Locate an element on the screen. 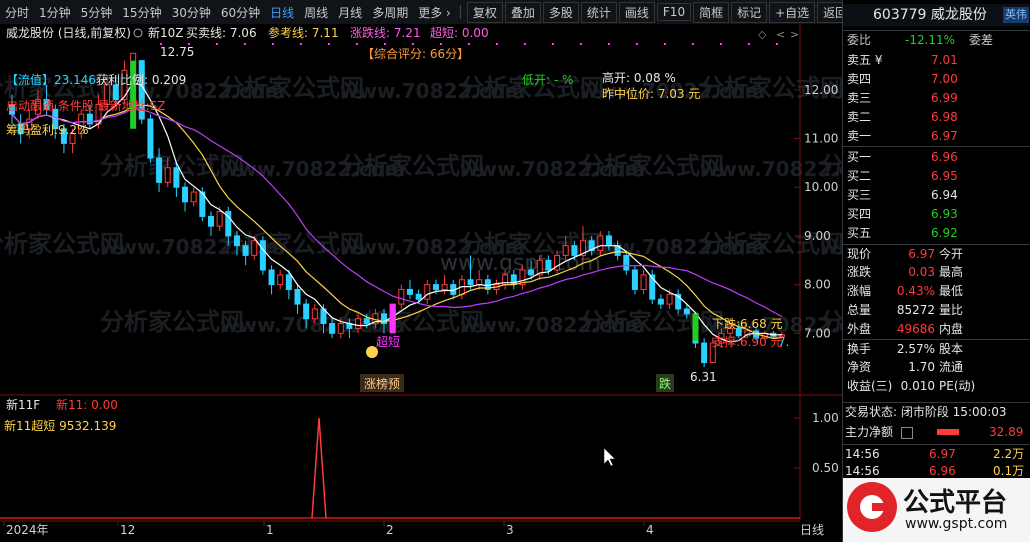  period-tab-10: 更多 › is located at coordinates (434, 12).